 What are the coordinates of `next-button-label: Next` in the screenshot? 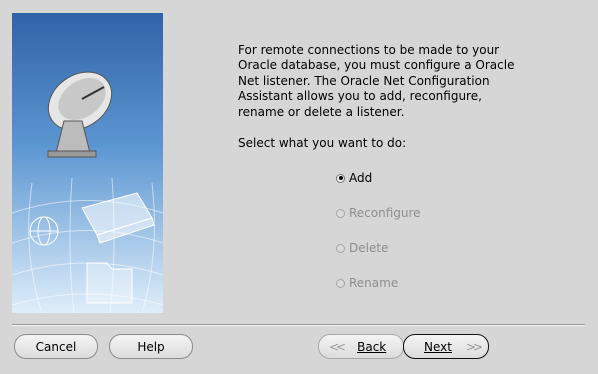 It's located at (438, 346).